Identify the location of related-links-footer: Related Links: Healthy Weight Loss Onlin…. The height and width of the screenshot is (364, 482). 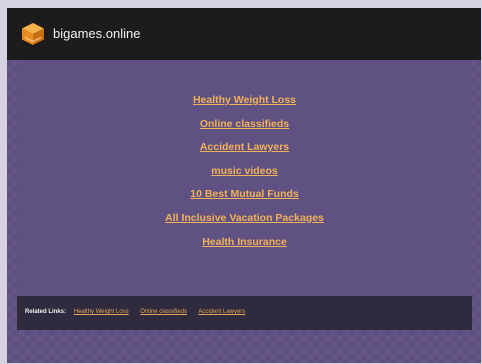
(244, 313).